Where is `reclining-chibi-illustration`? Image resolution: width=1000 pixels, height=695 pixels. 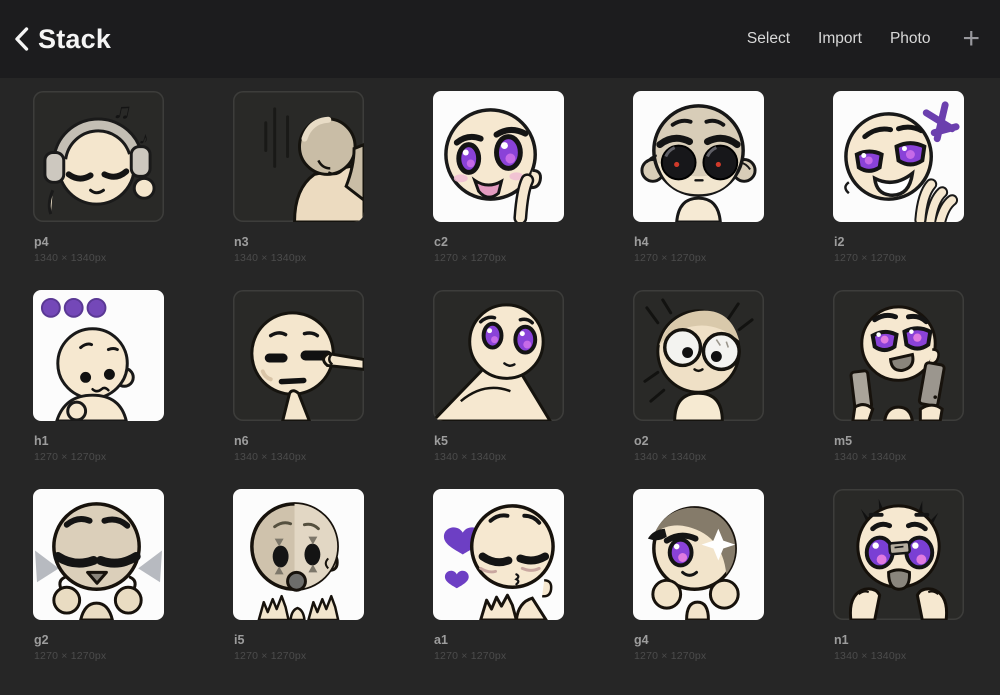
reclining-chibi-illustration is located at coordinates (492, 362).